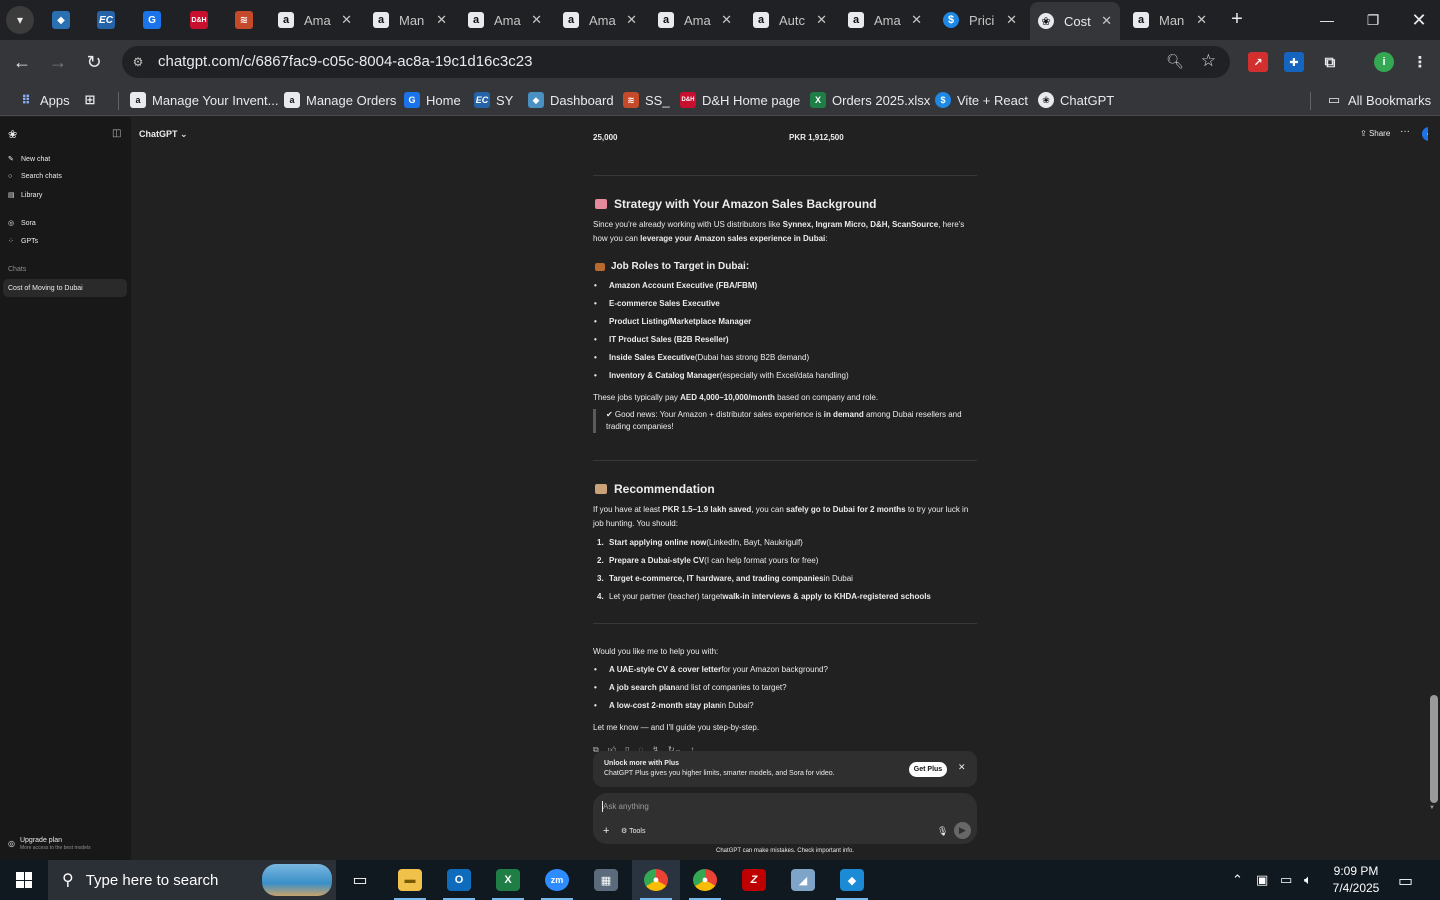  I want to click on bookmark-apps: ⠿ Apps, so click(43, 100).